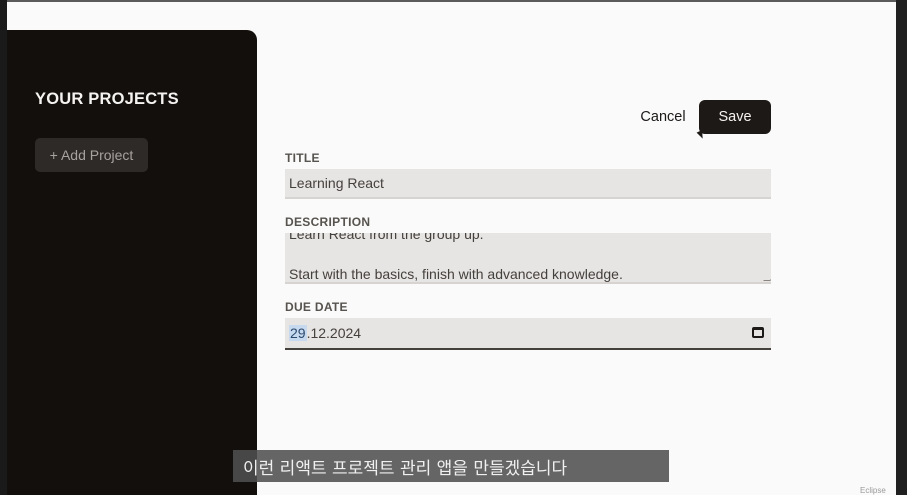  I want to click on title-label: TITLE, so click(302, 158).